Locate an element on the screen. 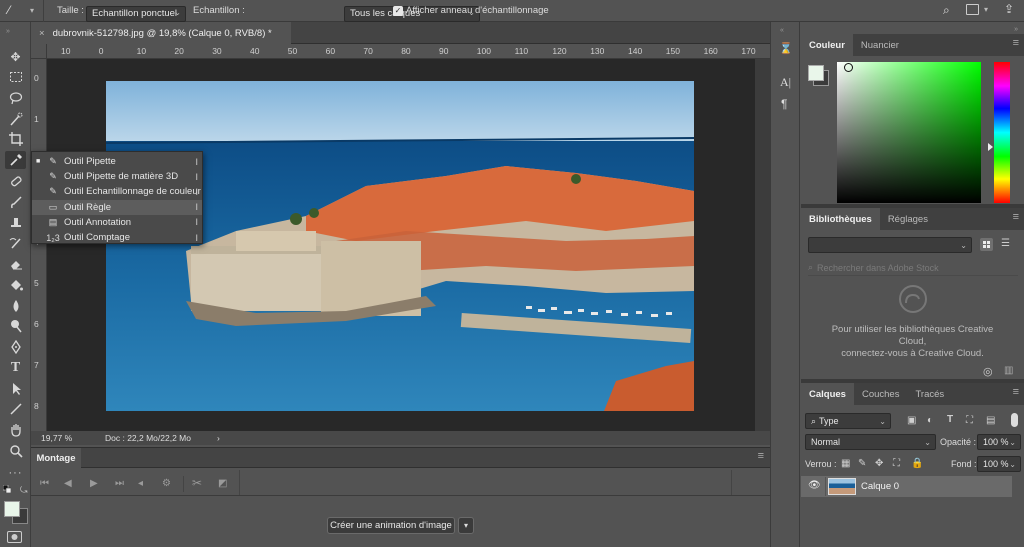  close-icon: × is located at coordinates (42, 33).